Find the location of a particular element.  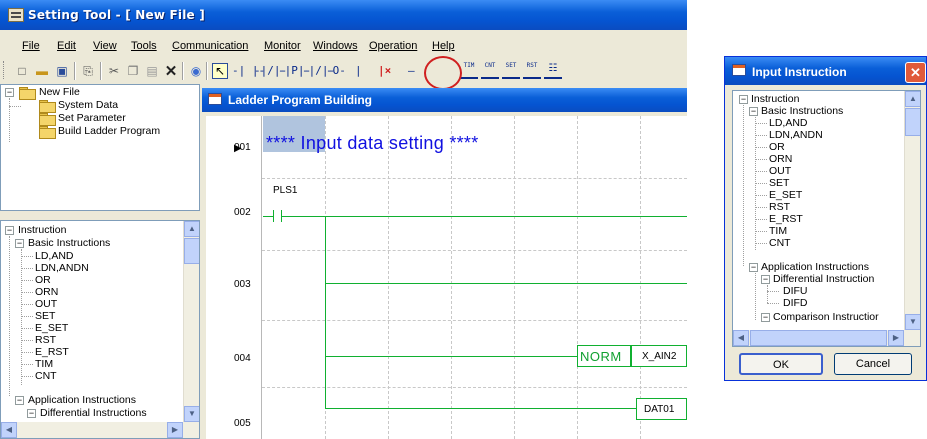

menu-operation: Operation is located at coordinates (393, 46).